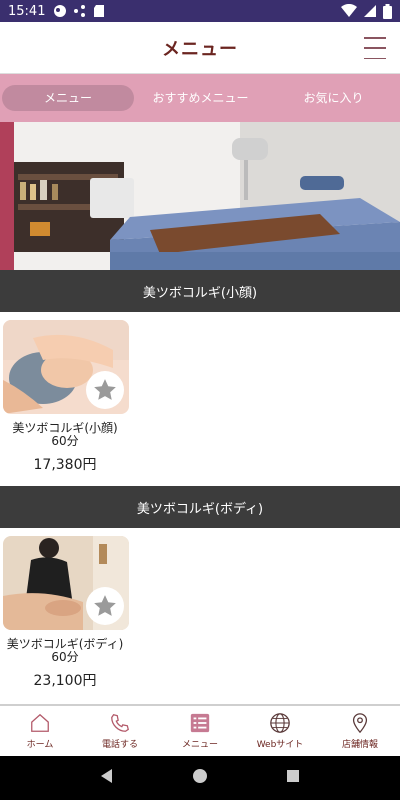 The image size is (400, 800). What do you see at coordinates (80, 11) in the screenshot?
I see `share-notification-icon` at bounding box center [80, 11].